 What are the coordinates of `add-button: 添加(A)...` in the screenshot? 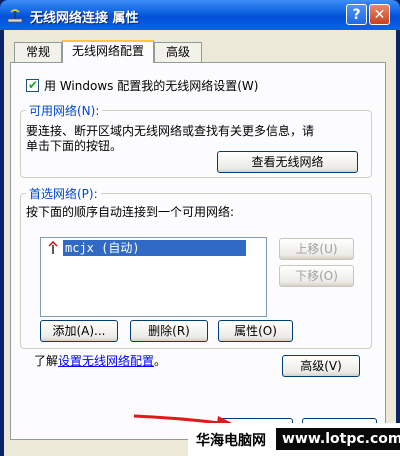 It's located at (79, 331).